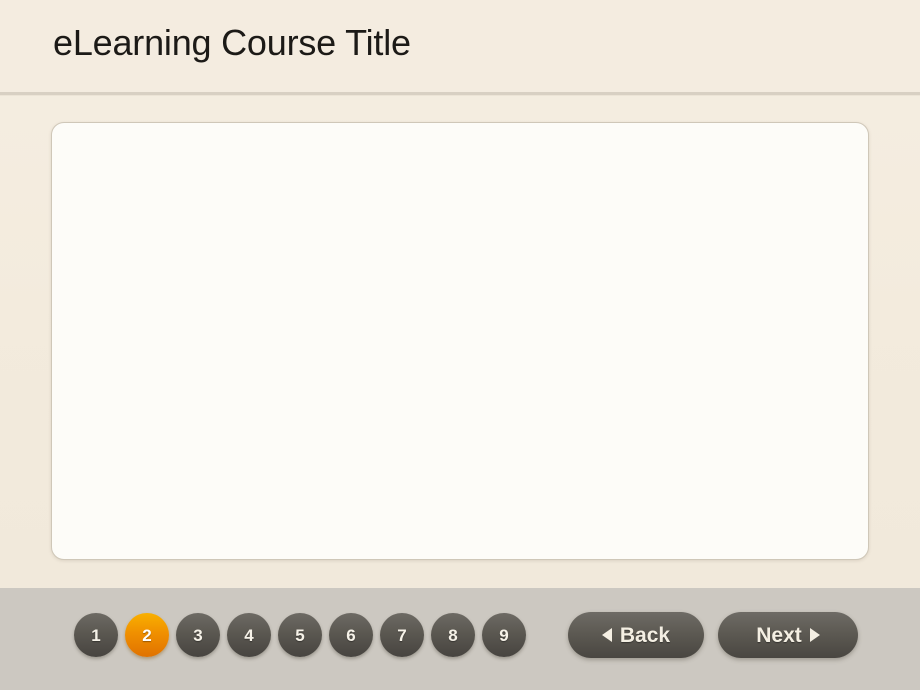 This screenshot has height=690, width=920. What do you see at coordinates (460, 46) in the screenshot?
I see `course-header: eLearning Course Title` at bounding box center [460, 46].